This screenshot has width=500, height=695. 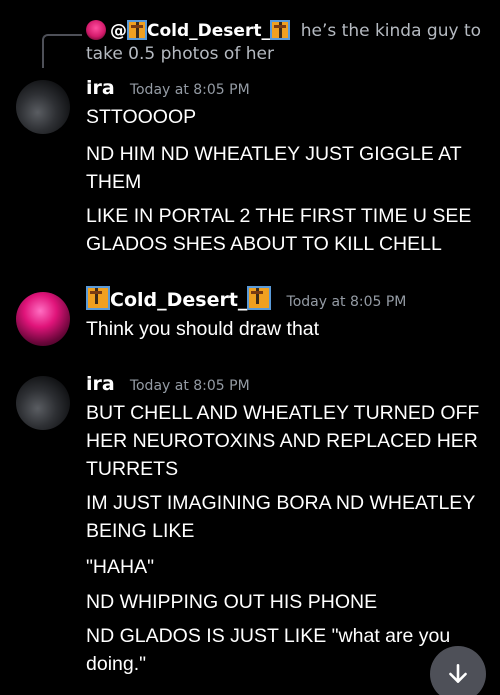 I want to click on reply-author-name: Cold_Desert_, so click(x=208, y=31).